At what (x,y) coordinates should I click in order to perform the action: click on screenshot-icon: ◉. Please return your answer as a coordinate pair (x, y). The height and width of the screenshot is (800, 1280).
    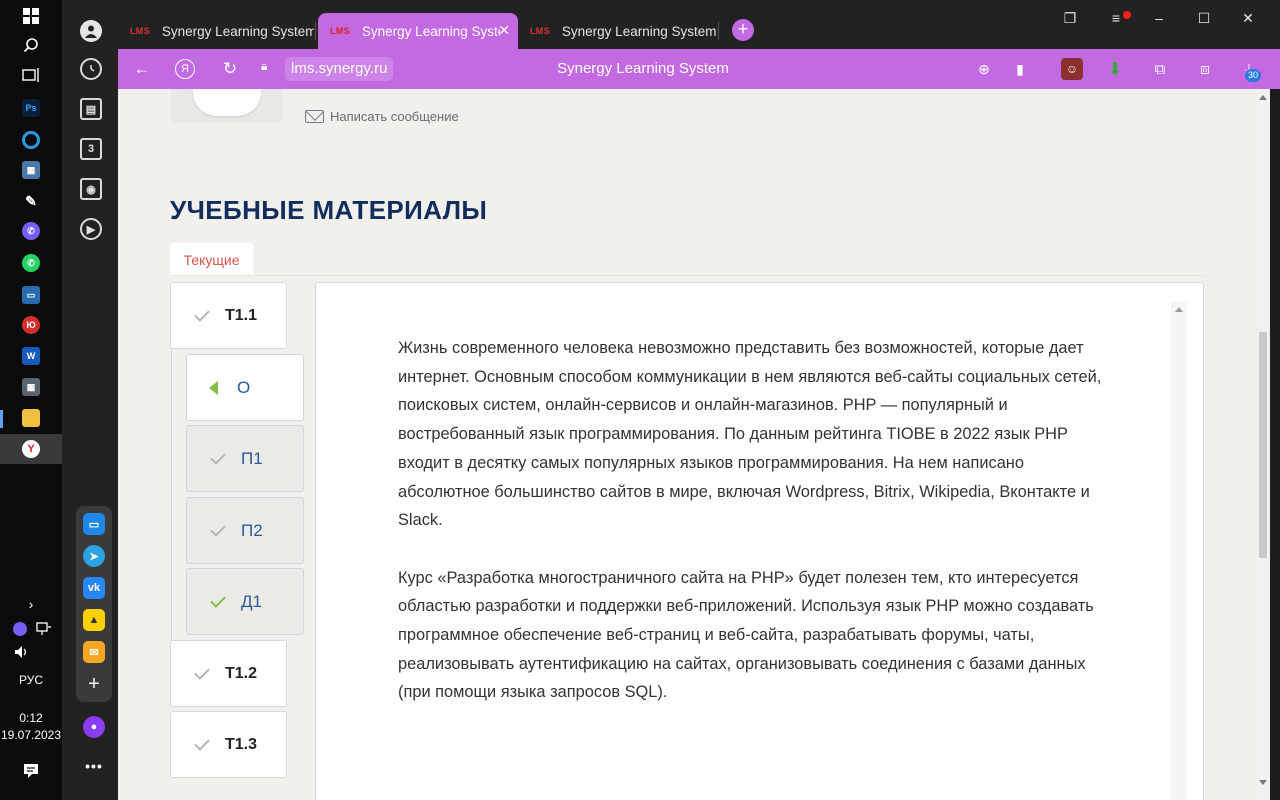
    Looking at the image, I should click on (91, 189).